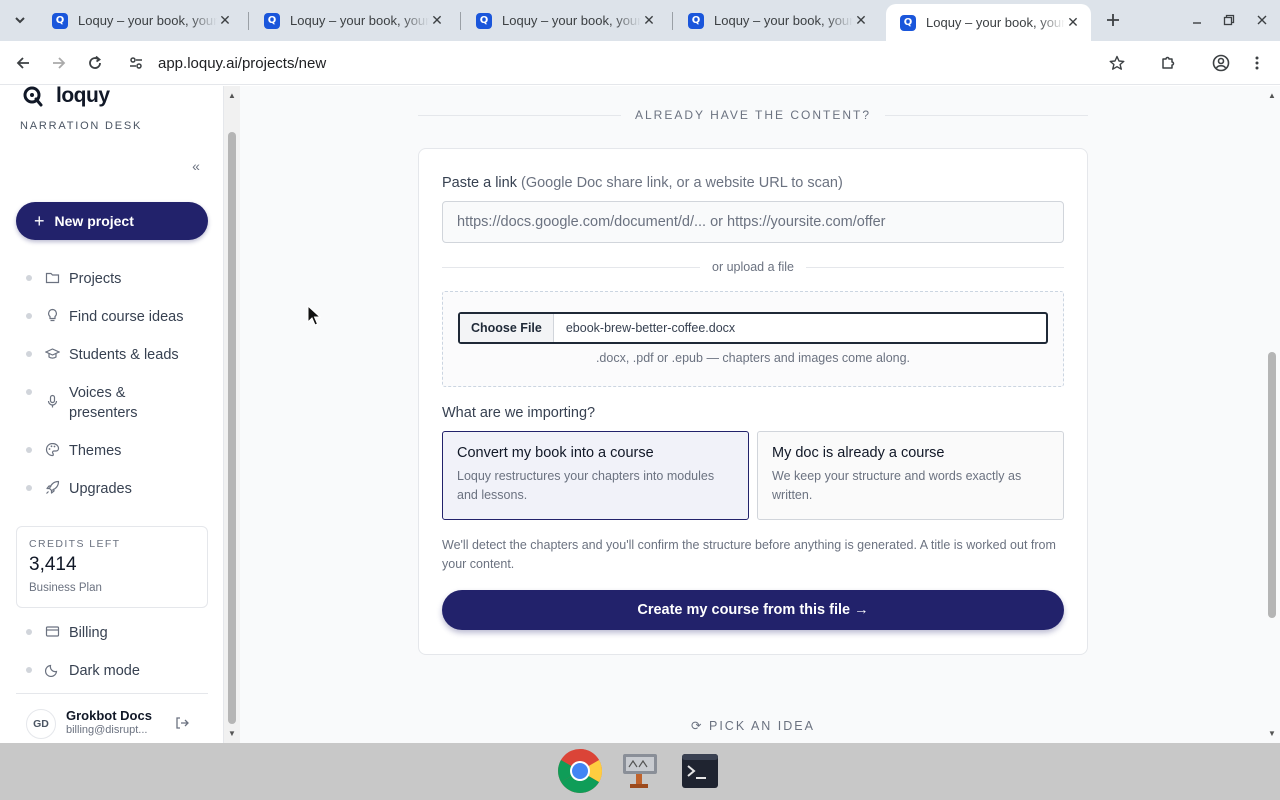  Describe the element at coordinates (988, 22) in the screenshot. I see `browser-tab-active: Q Loquy – your book, your course ✕` at that location.